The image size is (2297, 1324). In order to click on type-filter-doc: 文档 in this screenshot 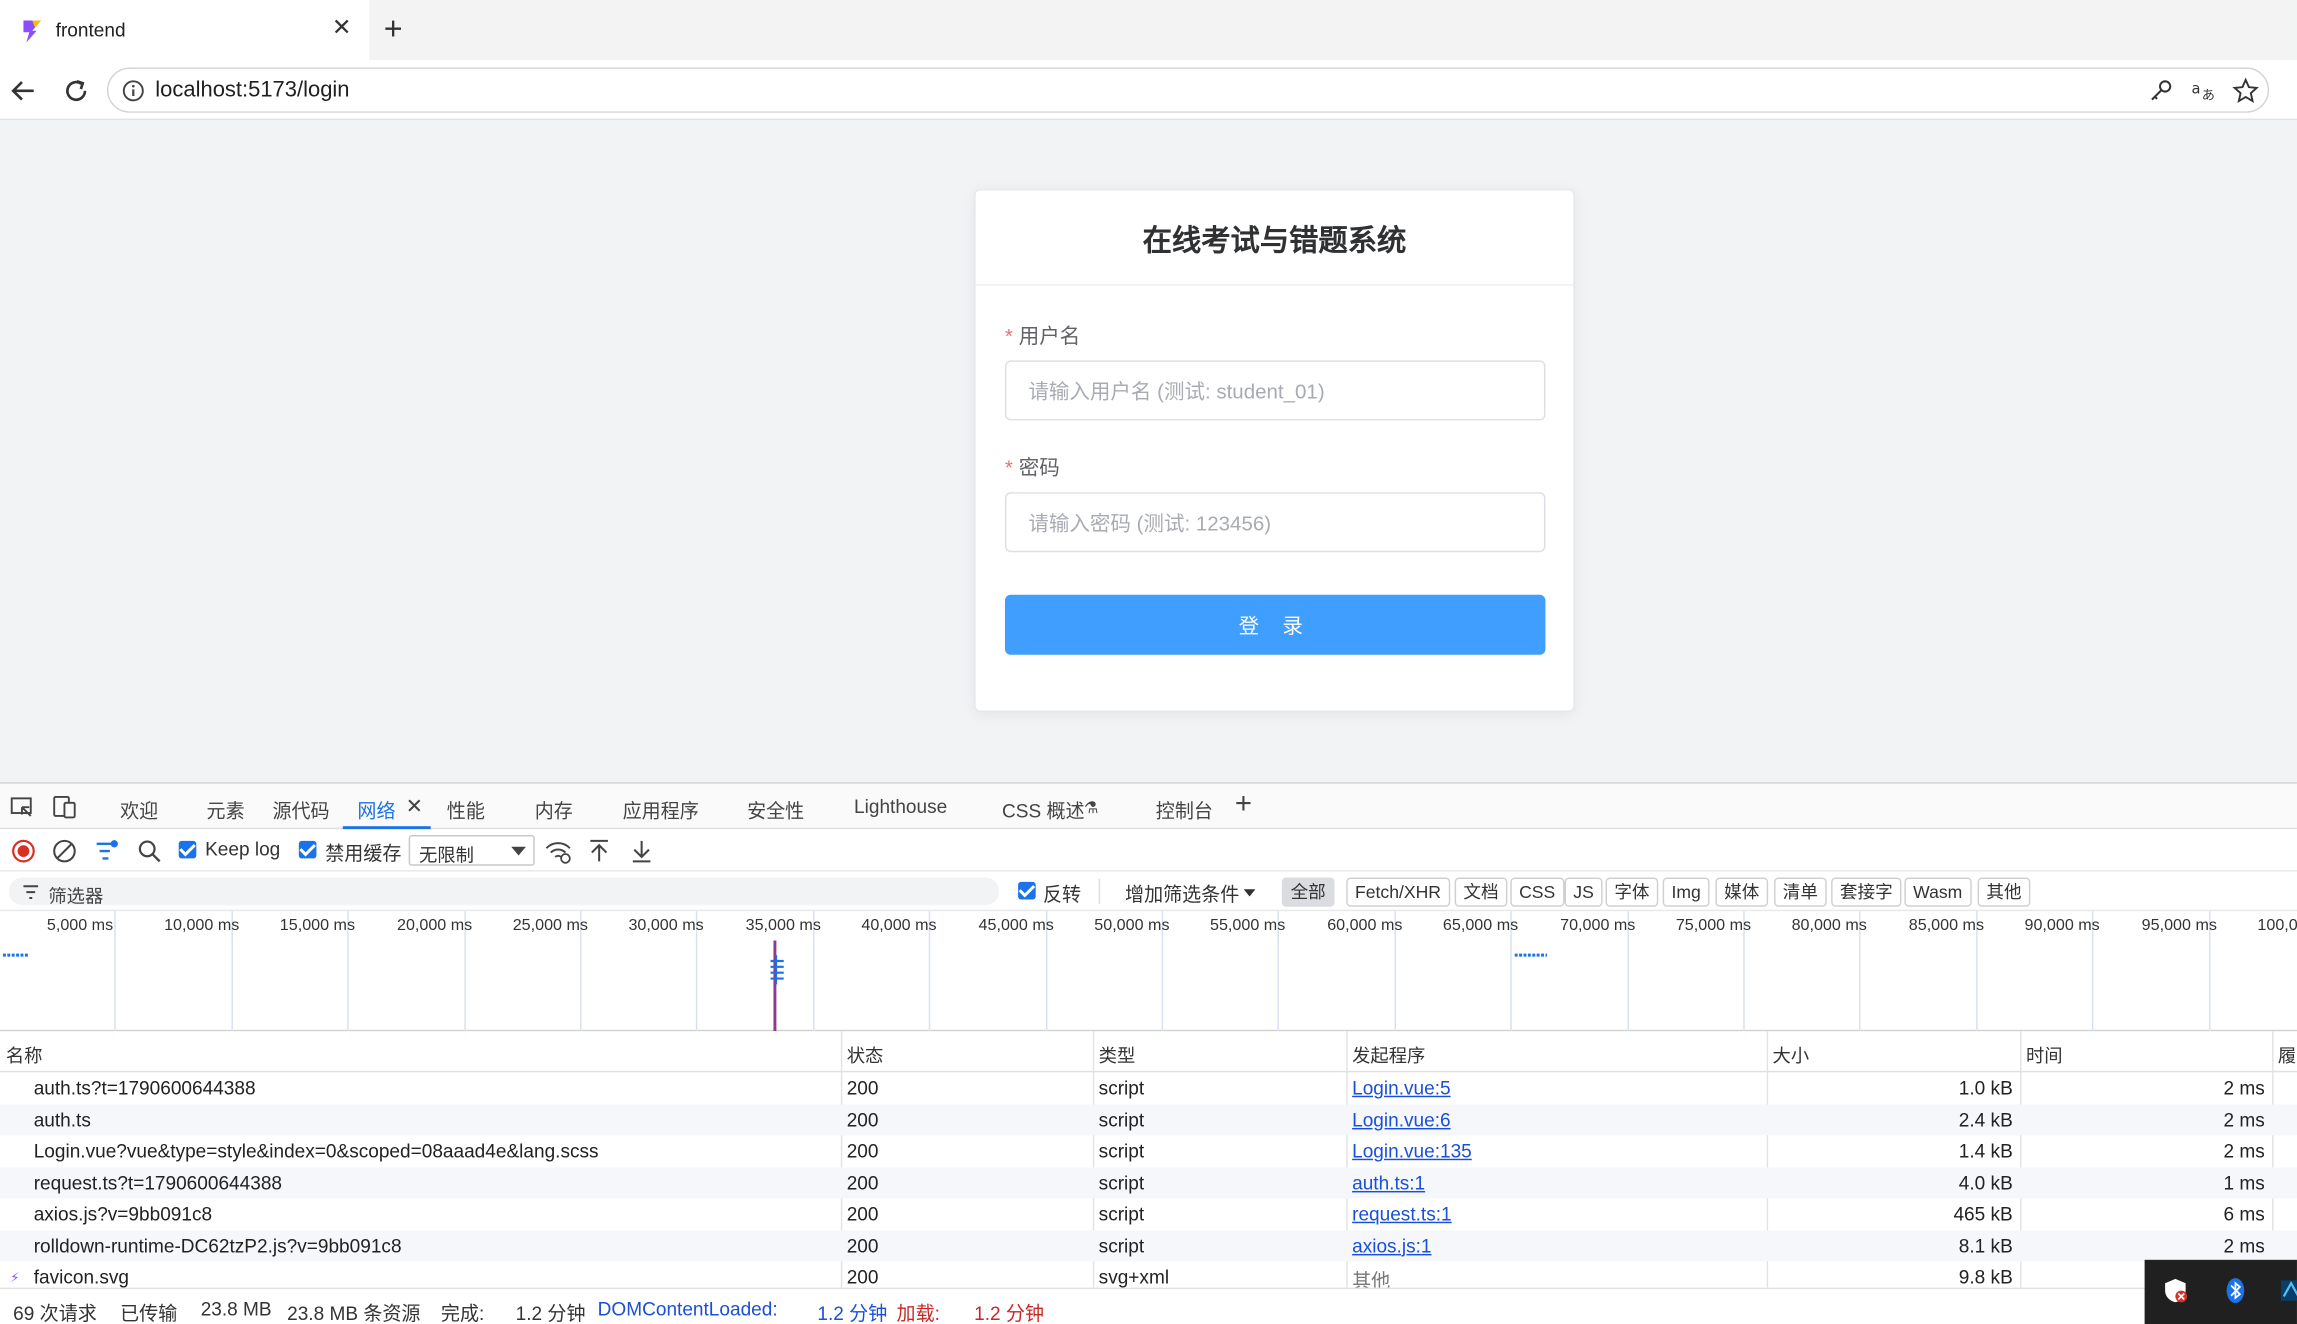, I will do `click(1481, 892)`.